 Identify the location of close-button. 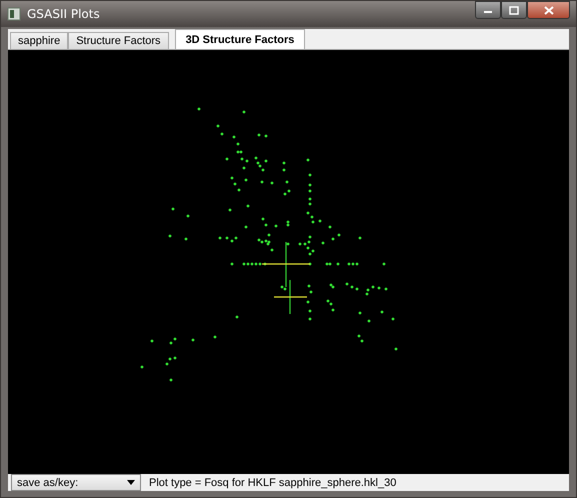
(548, 10).